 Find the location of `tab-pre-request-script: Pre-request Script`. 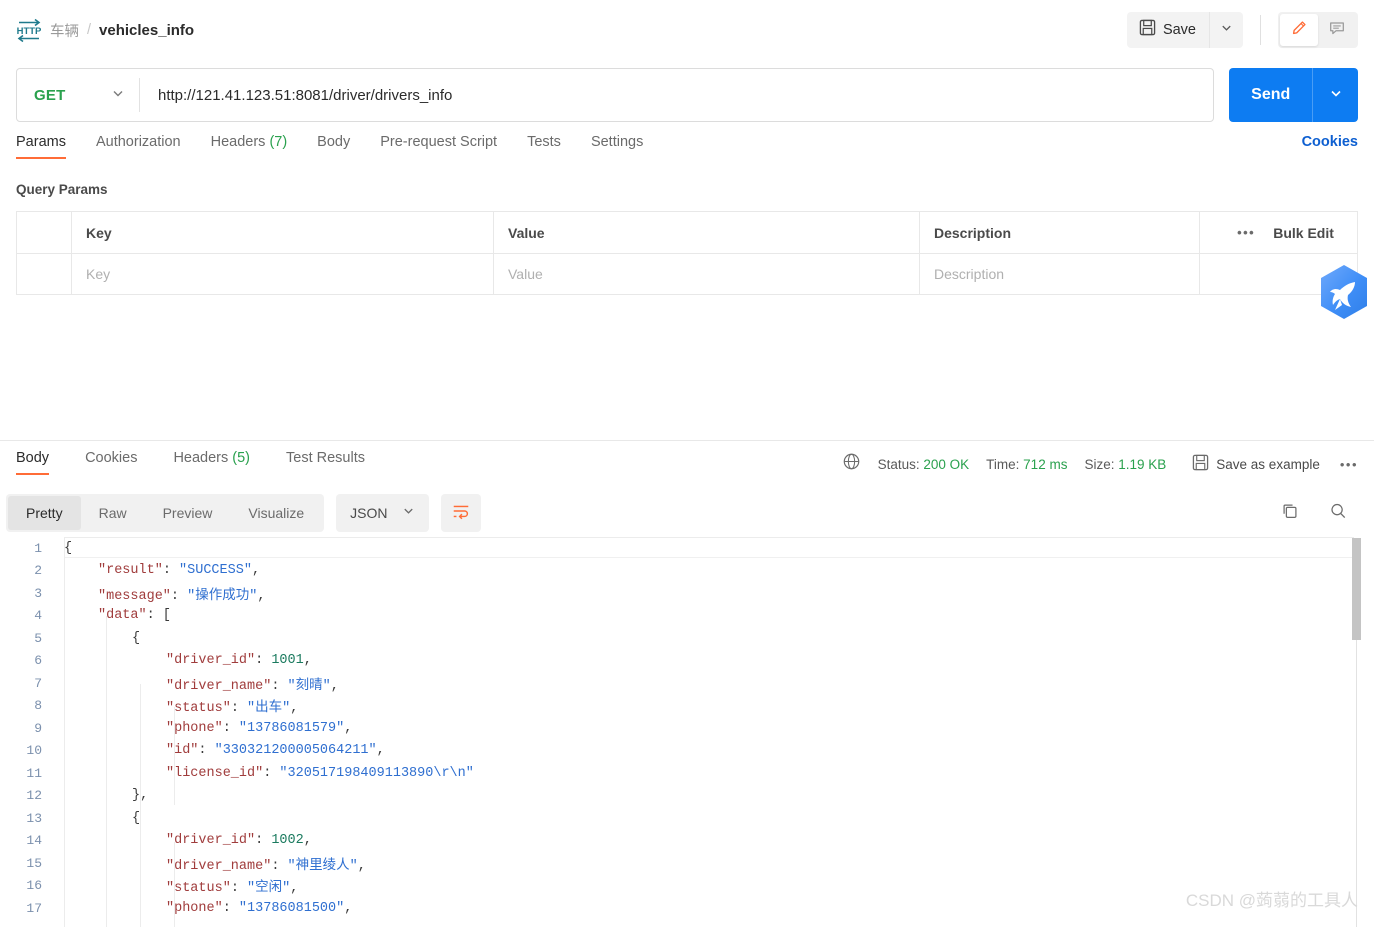

tab-pre-request-script: Pre-request Script is located at coordinates (438, 146).